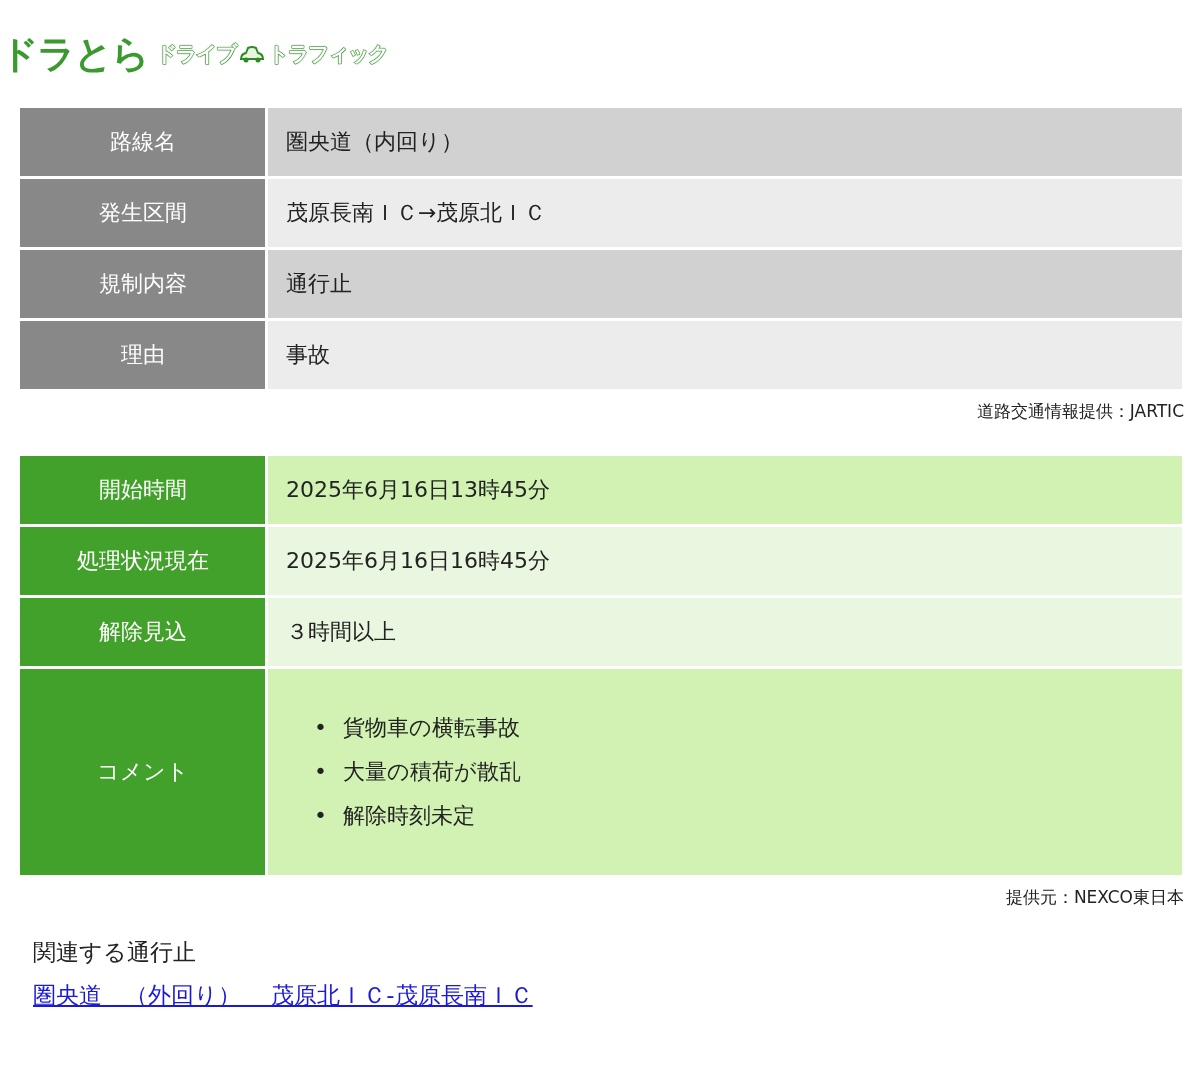  Describe the element at coordinates (1080, 411) in the screenshot. I see `source-credit: 道路交通情報提供：JARTIC` at that location.